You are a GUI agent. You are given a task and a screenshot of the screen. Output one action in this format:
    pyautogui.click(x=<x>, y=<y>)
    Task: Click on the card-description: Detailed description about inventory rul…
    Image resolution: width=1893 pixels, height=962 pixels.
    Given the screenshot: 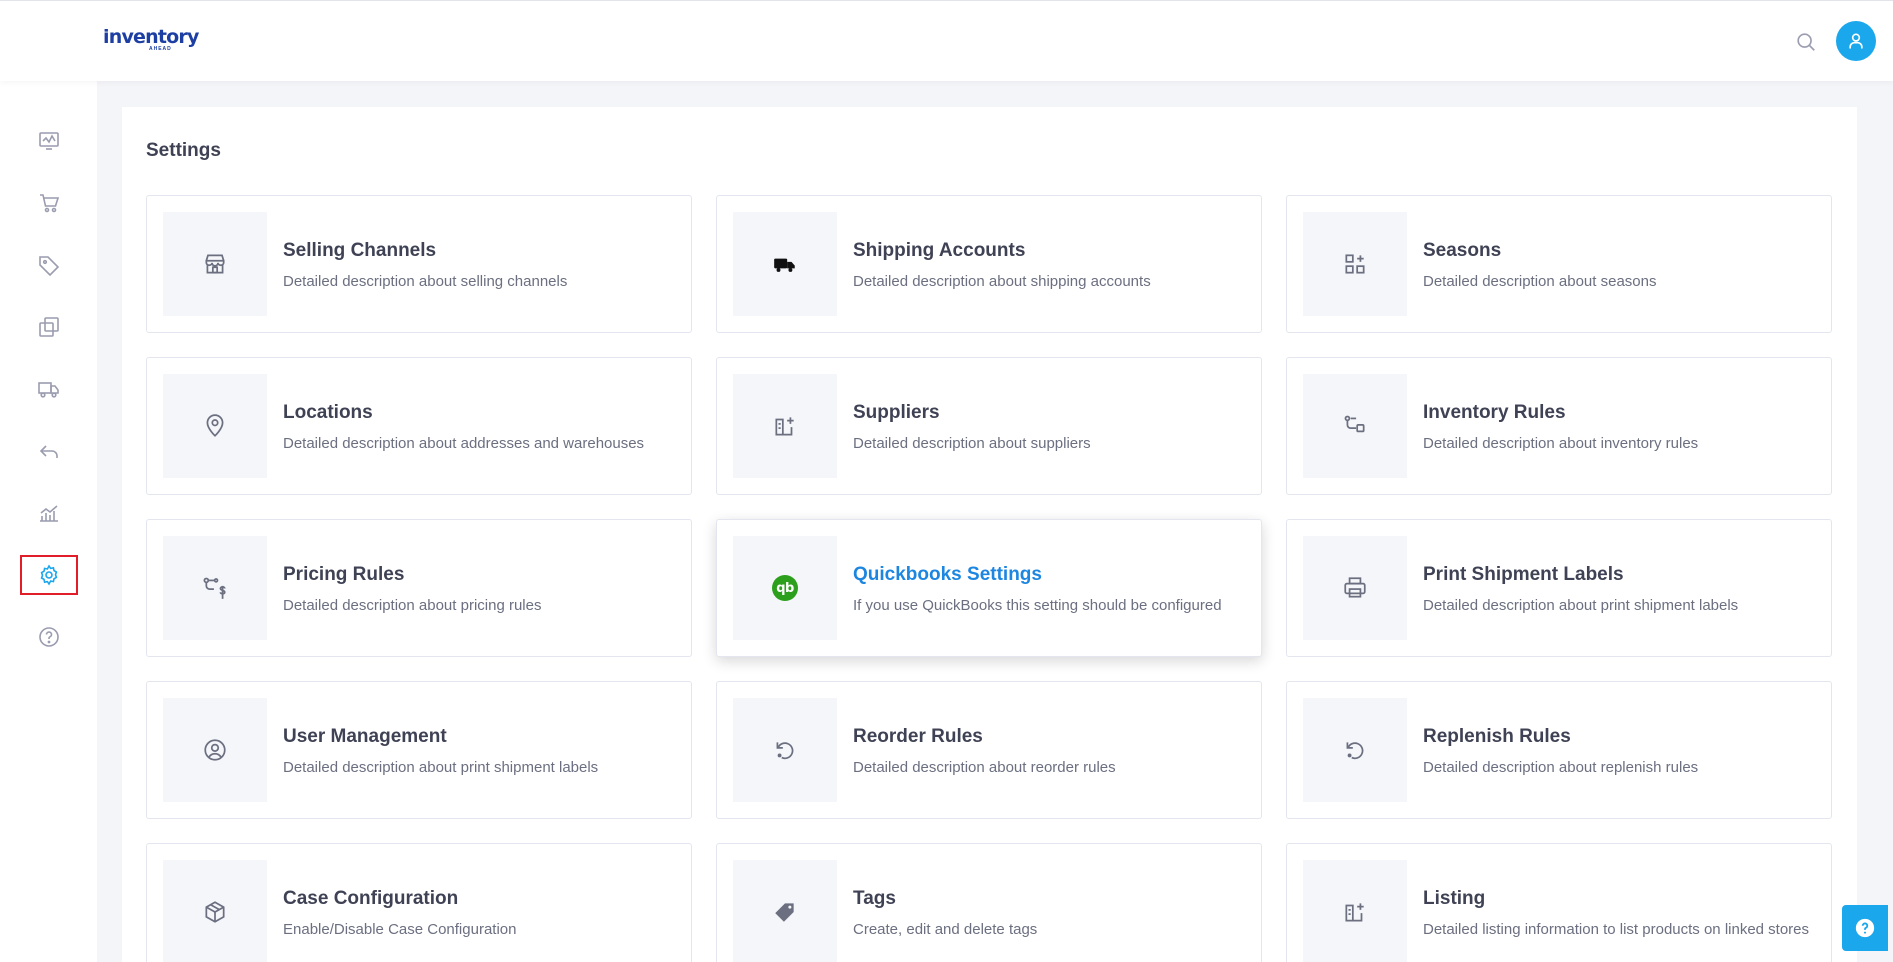 What is the action you would take?
    pyautogui.click(x=1561, y=443)
    